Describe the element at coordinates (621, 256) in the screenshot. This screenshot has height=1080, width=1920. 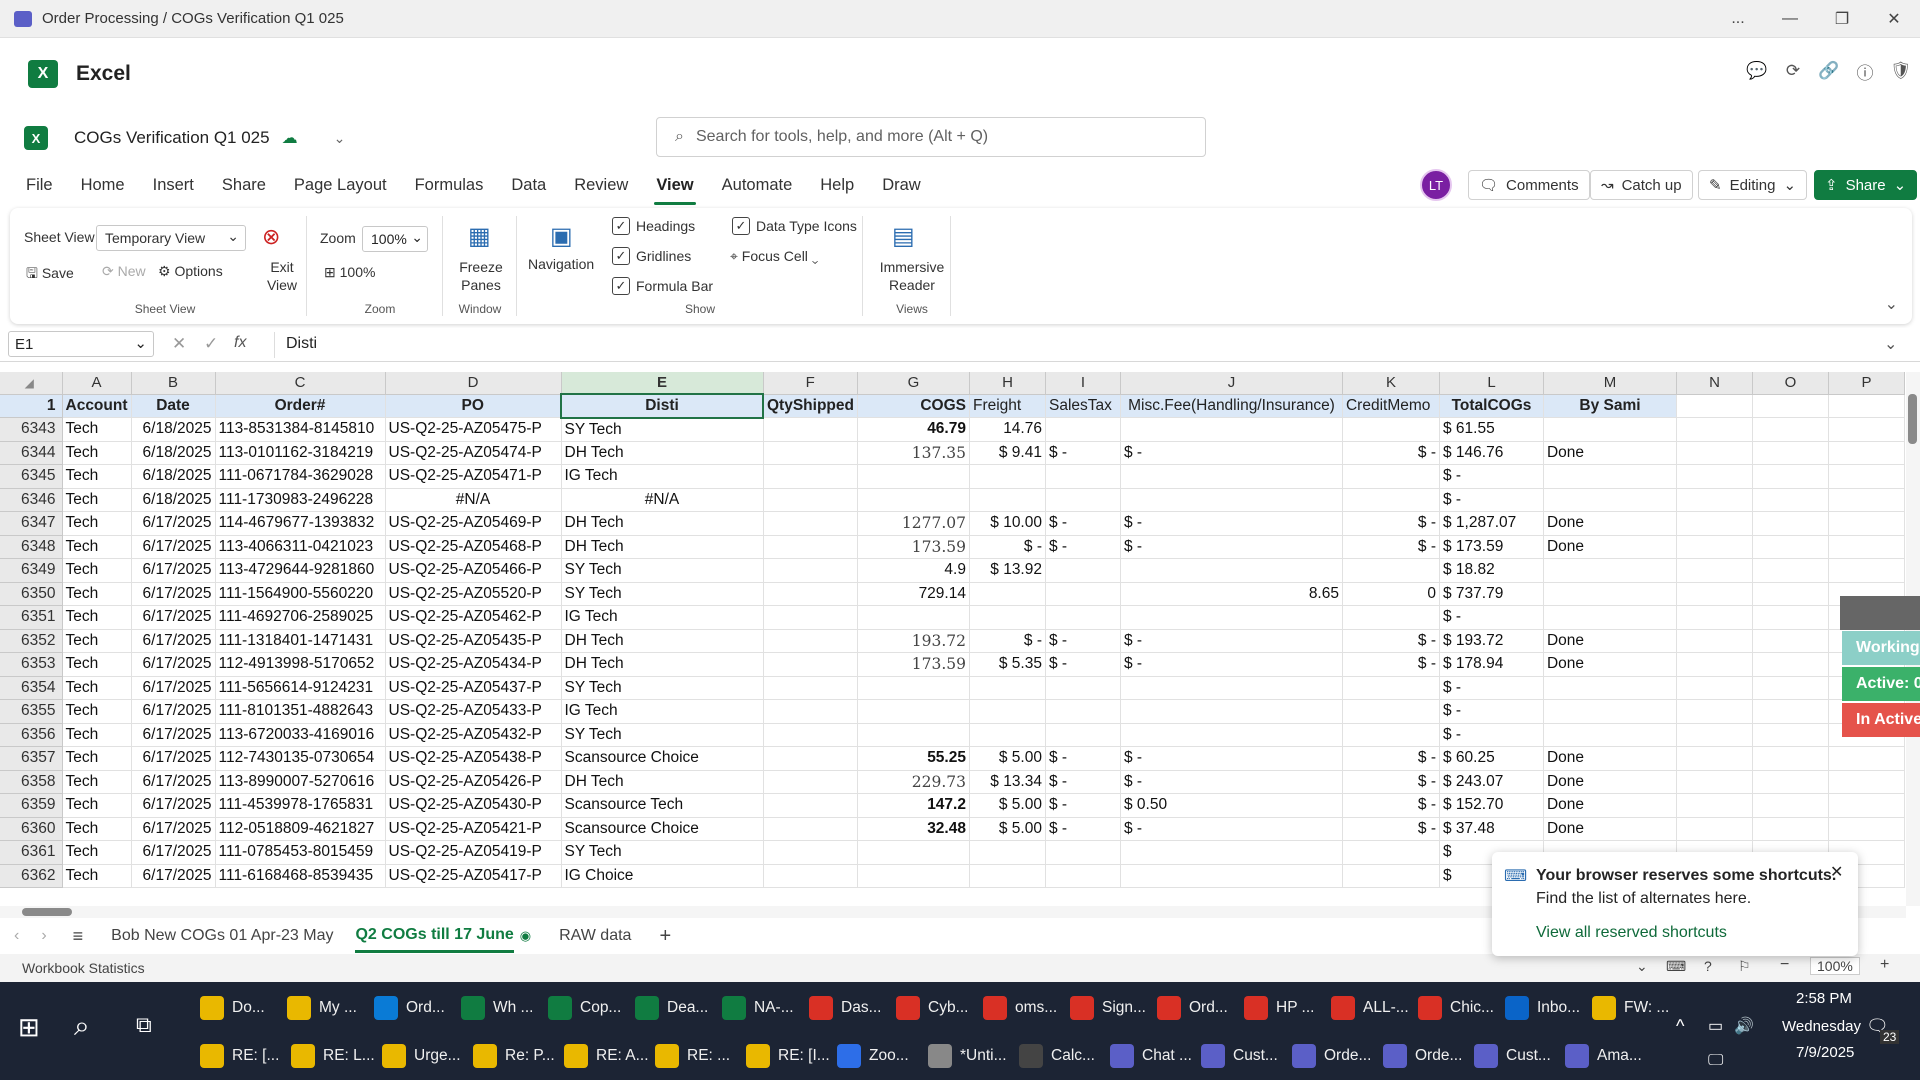
I see `gridlines-checkbox: ✓` at that location.